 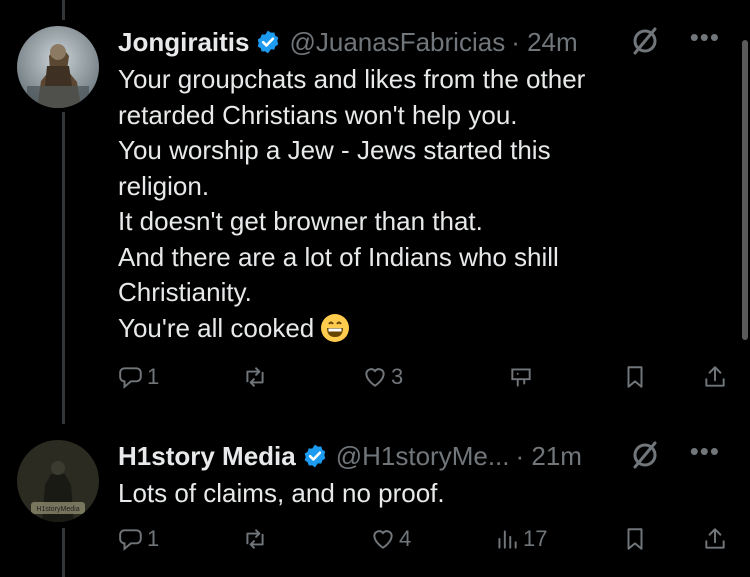 I want to click on text-line: retarded Christians won't help you., so click(x=318, y=114).